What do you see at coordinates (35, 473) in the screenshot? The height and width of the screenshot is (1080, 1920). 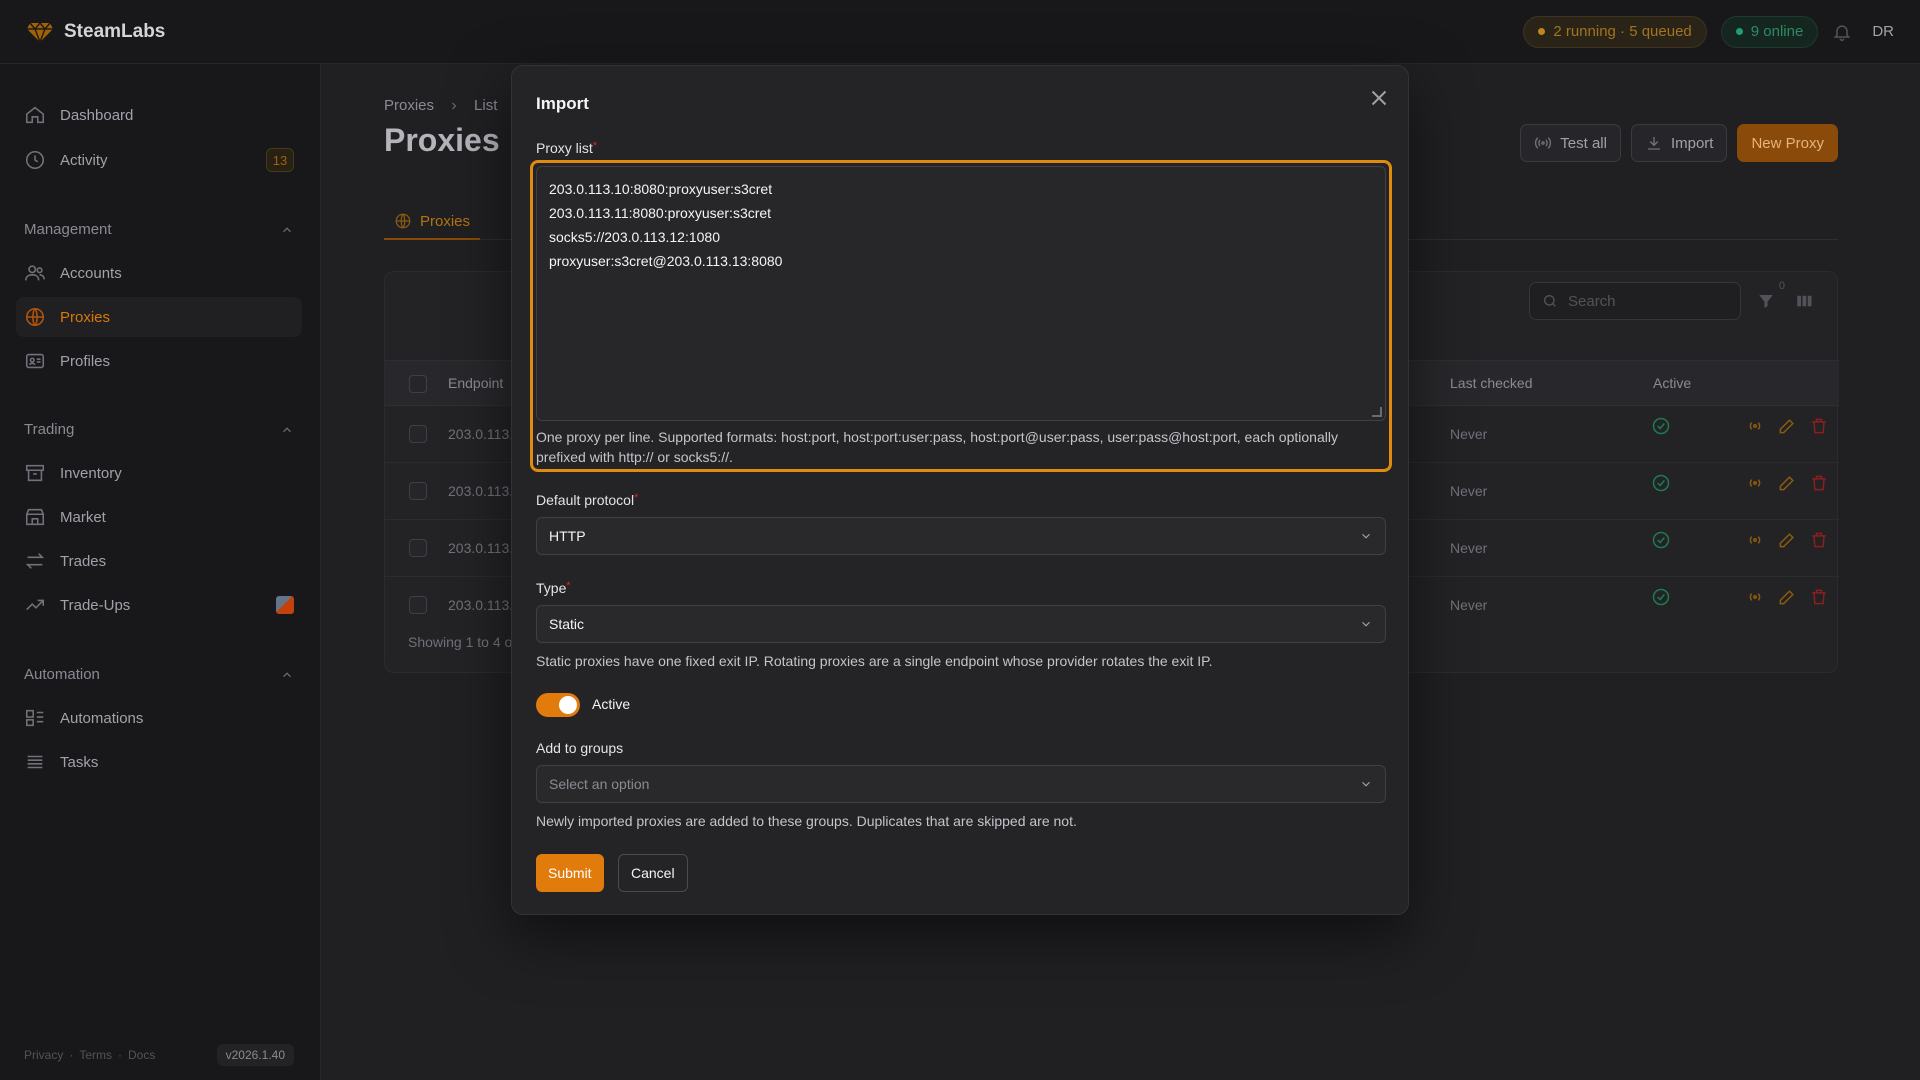 I see `archive-icon` at bounding box center [35, 473].